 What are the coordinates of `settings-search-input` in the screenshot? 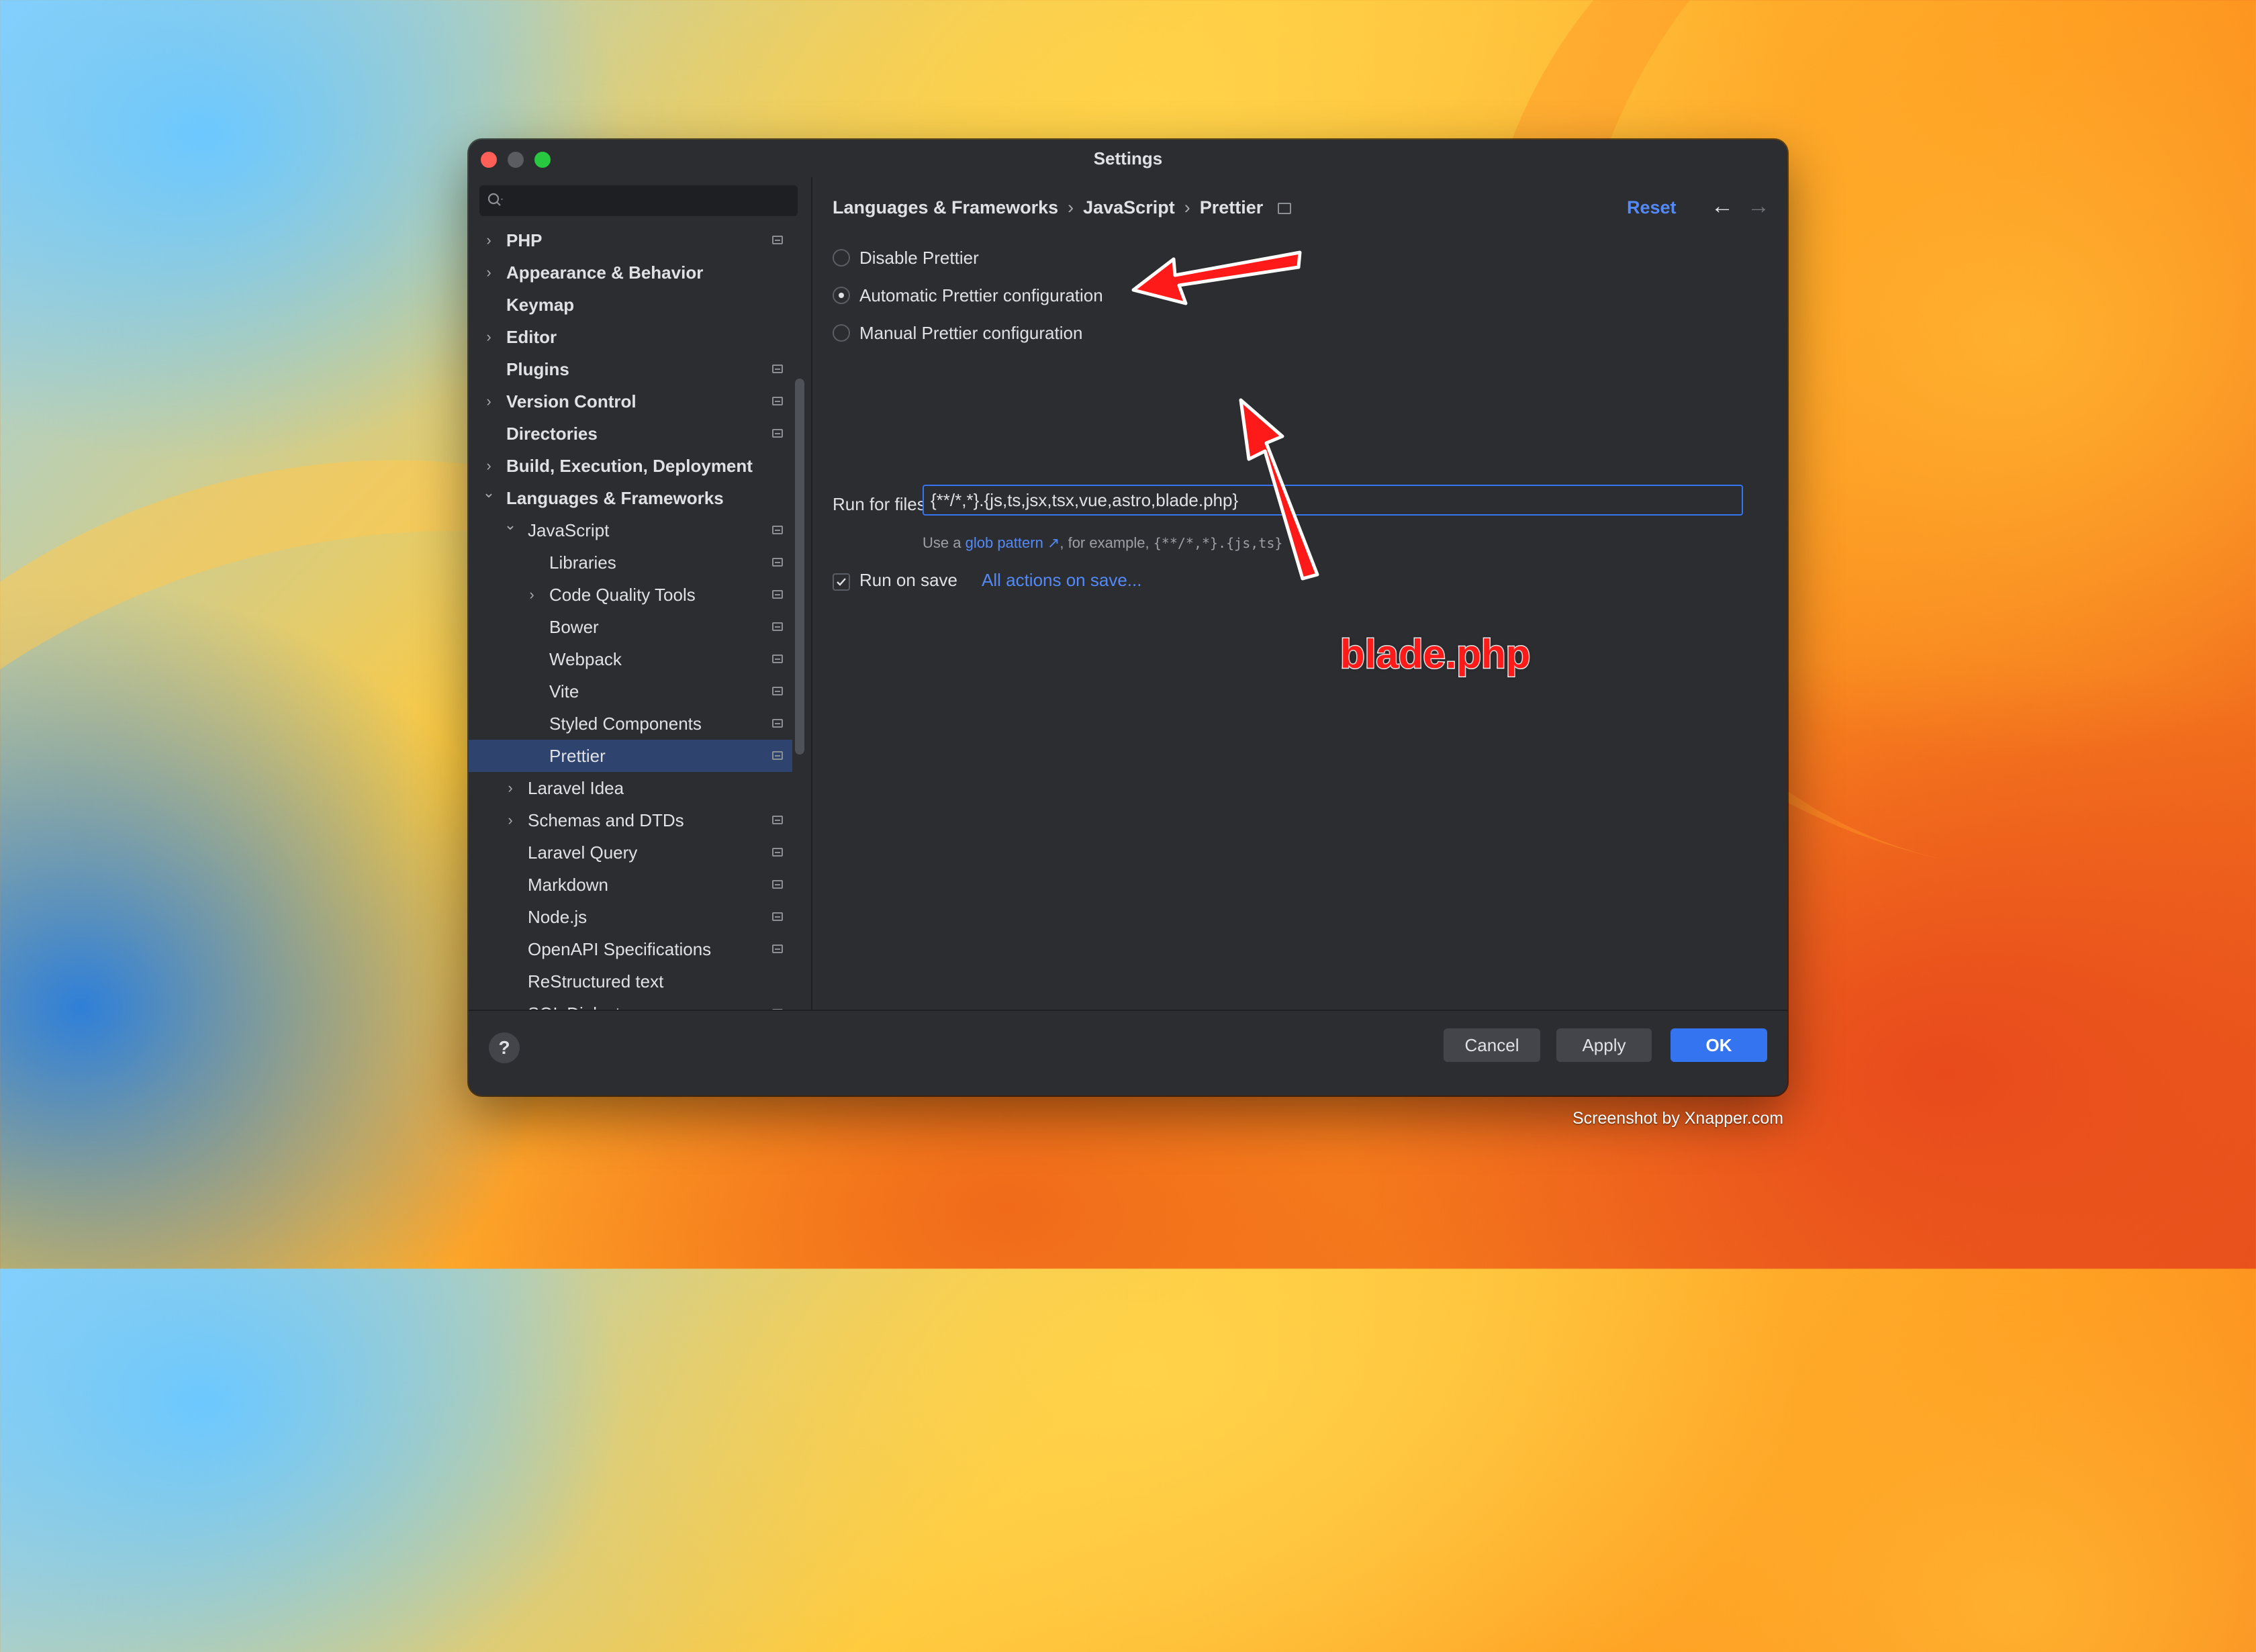 It's located at (638, 201).